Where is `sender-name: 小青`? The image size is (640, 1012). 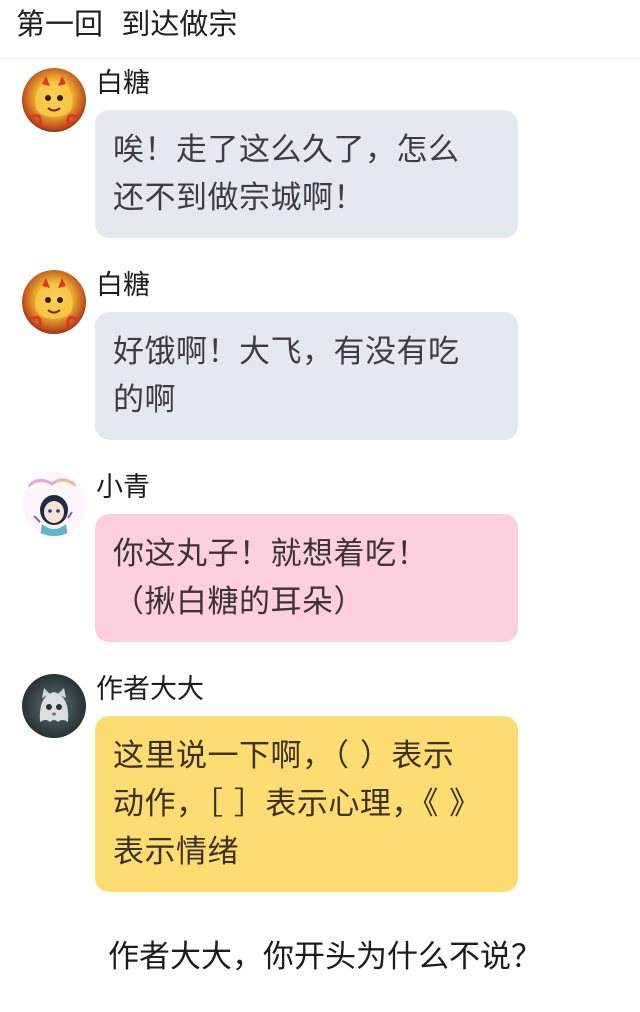 sender-name: 小青 is located at coordinates (123, 487).